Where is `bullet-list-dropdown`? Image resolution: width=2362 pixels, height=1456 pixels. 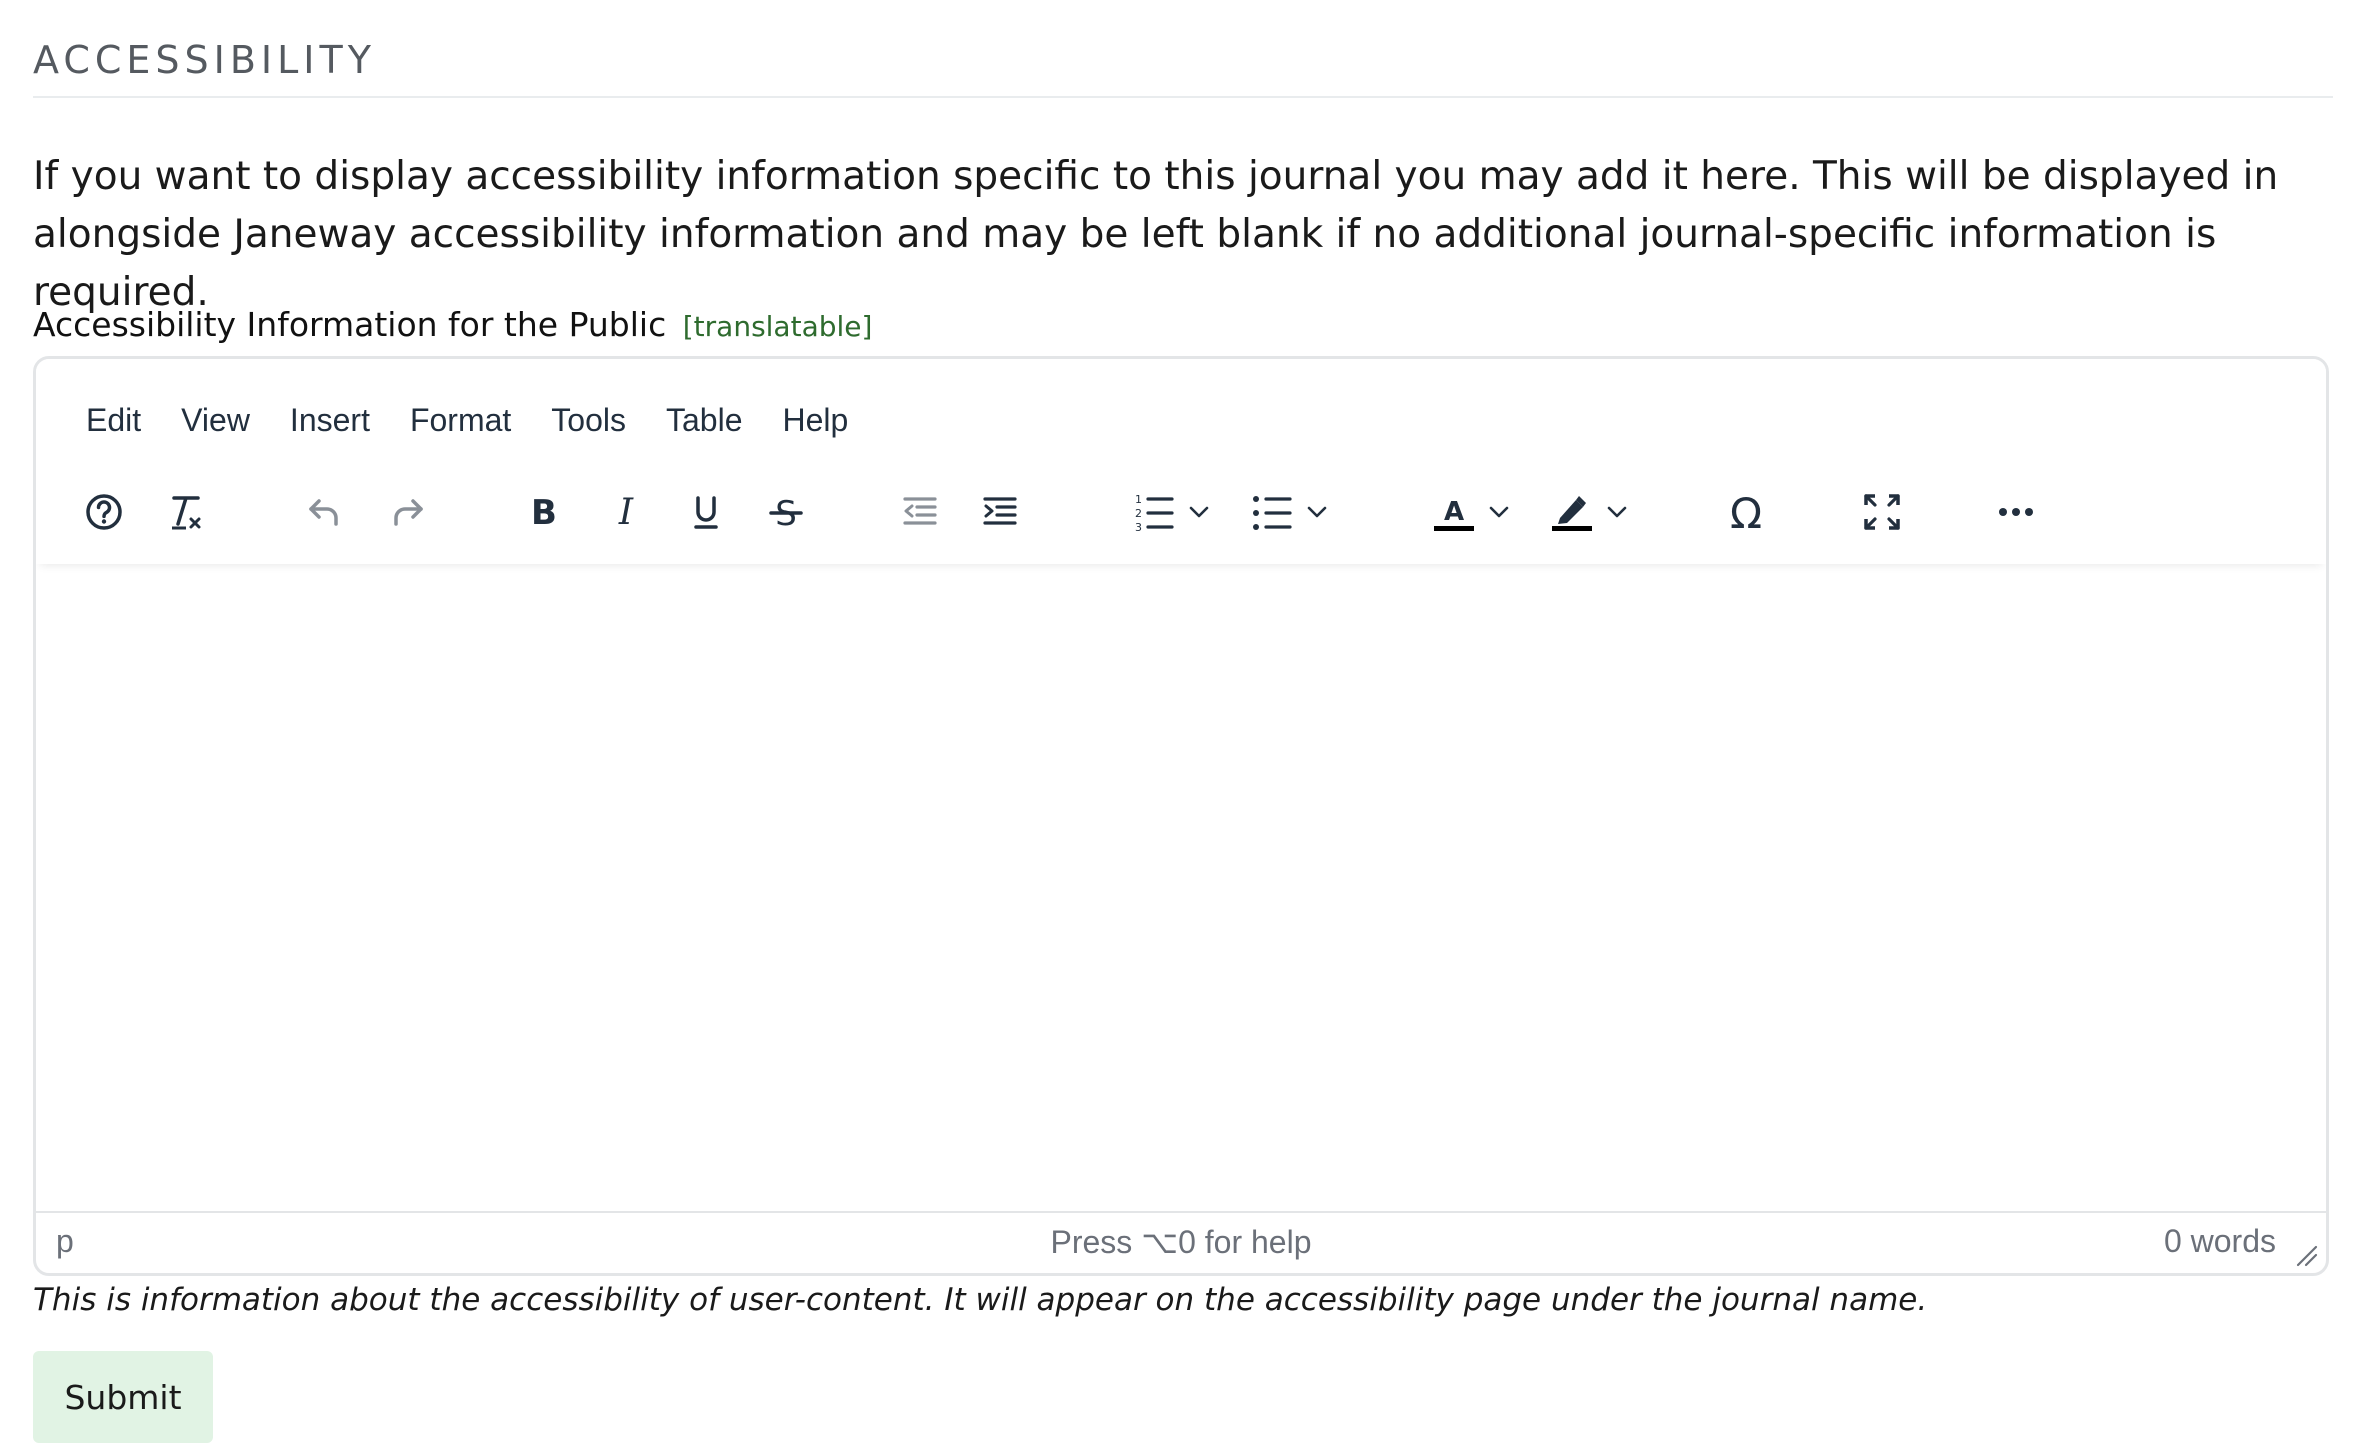 bullet-list-dropdown is located at coordinates (1317, 512).